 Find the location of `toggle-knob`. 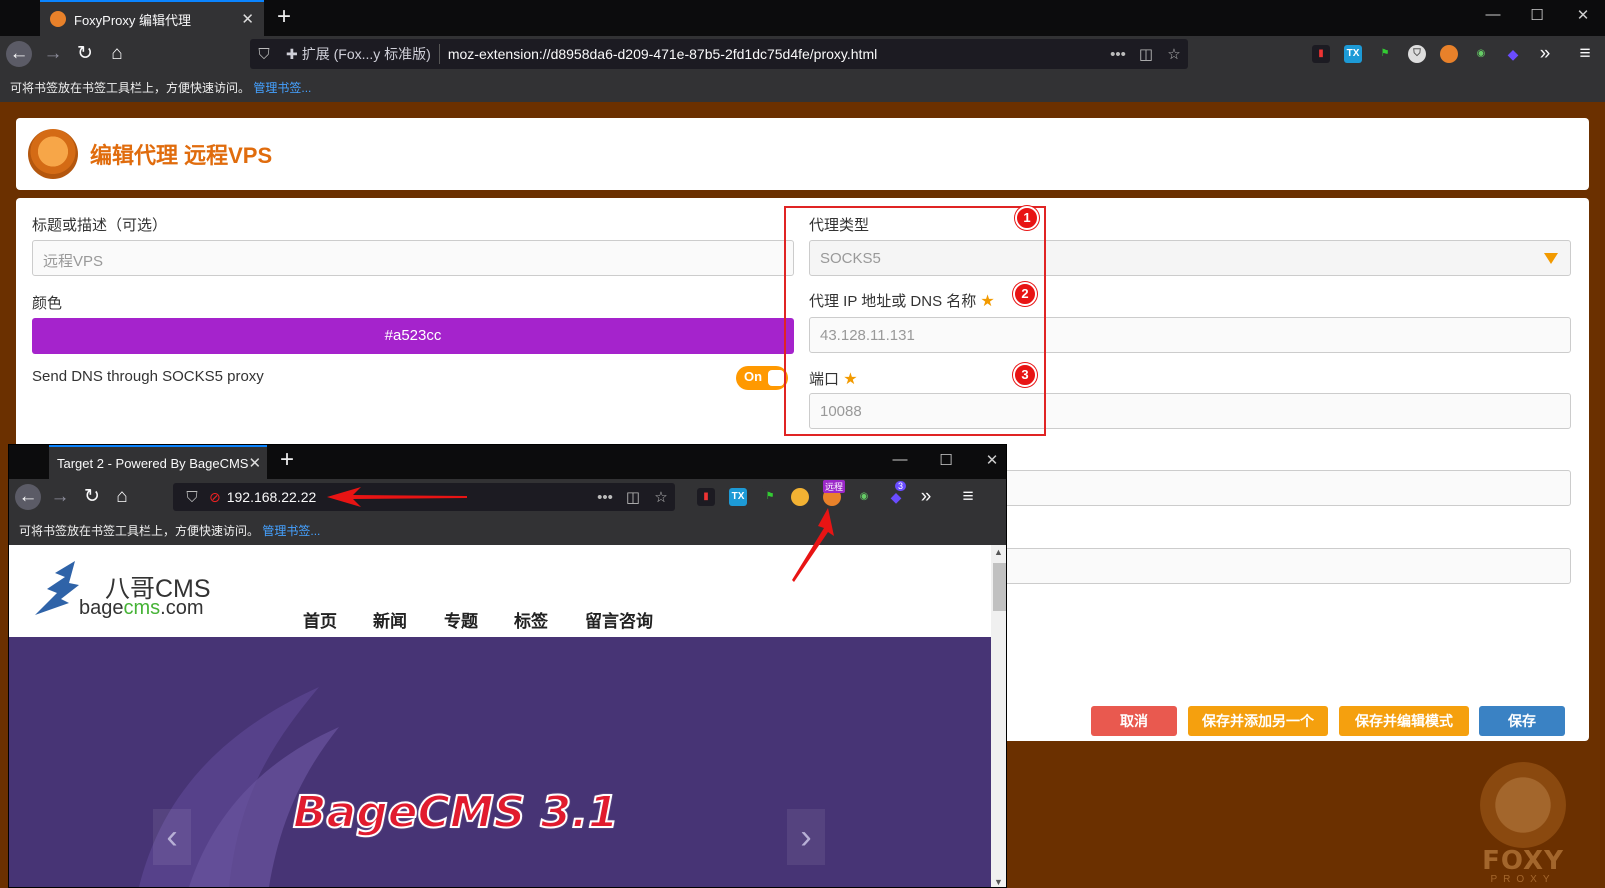

toggle-knob is located at coordinates (776, 378).